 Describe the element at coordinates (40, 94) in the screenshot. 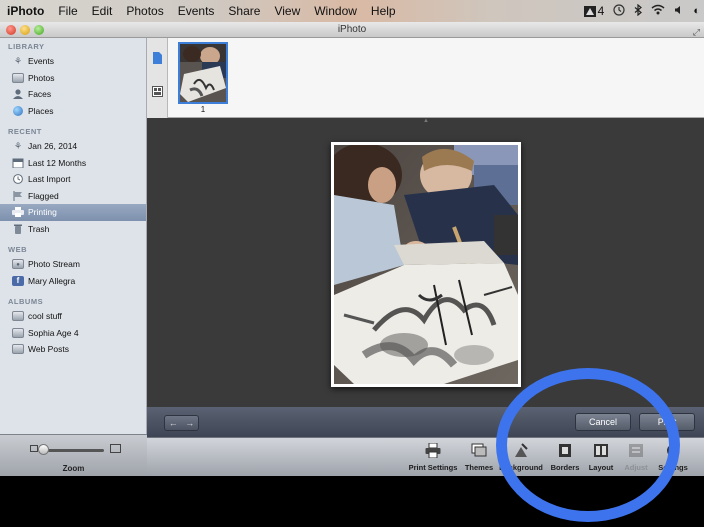

I see `sidebar-item-label: Faces` at that location.